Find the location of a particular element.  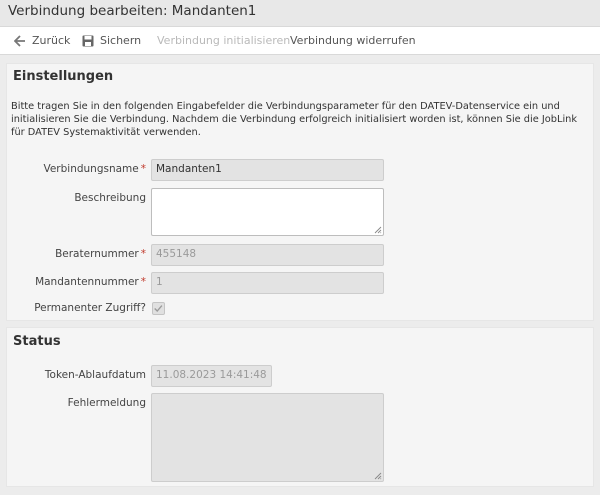

arrow-left-icon is located at coordinates (19, 40).